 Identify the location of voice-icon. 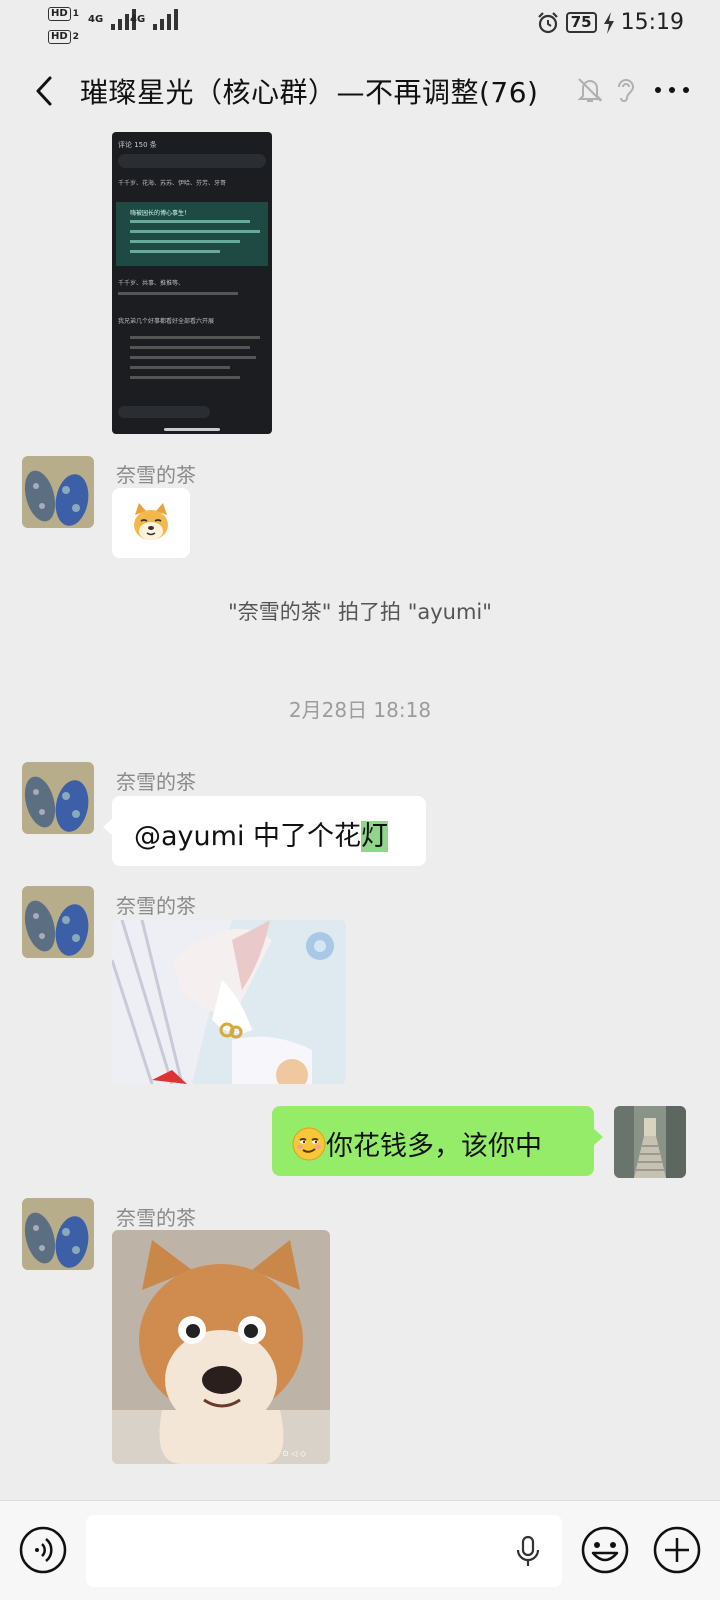
(43, 1550).